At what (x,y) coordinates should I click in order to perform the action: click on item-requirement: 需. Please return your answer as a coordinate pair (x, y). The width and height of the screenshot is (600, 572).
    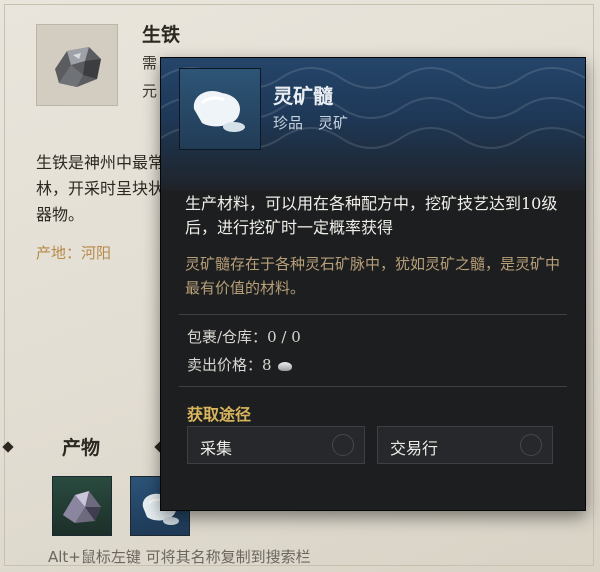
    Looking at the image, I should click on (150, 63).